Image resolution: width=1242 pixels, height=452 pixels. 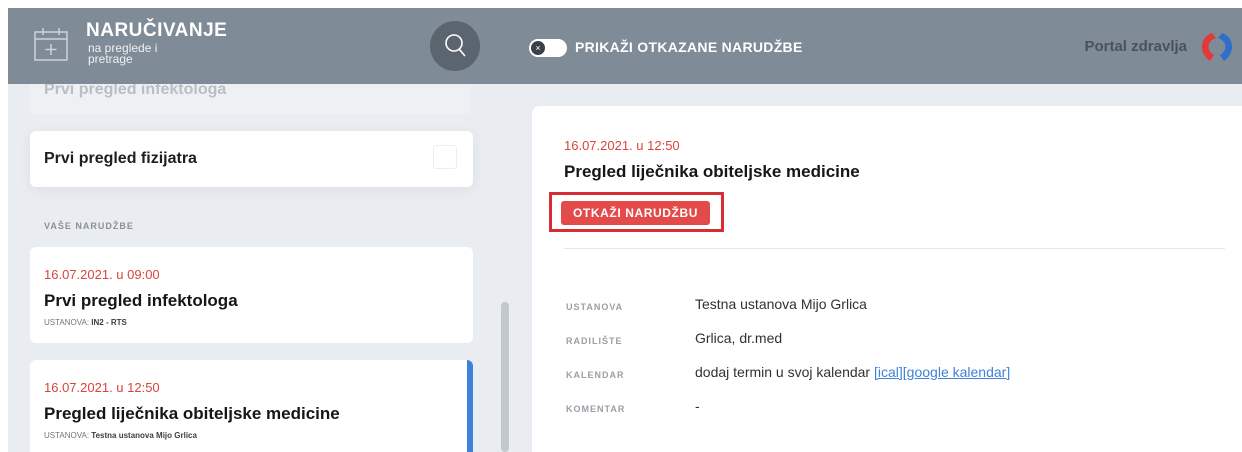 What do you see at coordinates (548, 48) in the screenshot?
I see `show-cancelled-toggle: ×` at bounding box center [548, 48].